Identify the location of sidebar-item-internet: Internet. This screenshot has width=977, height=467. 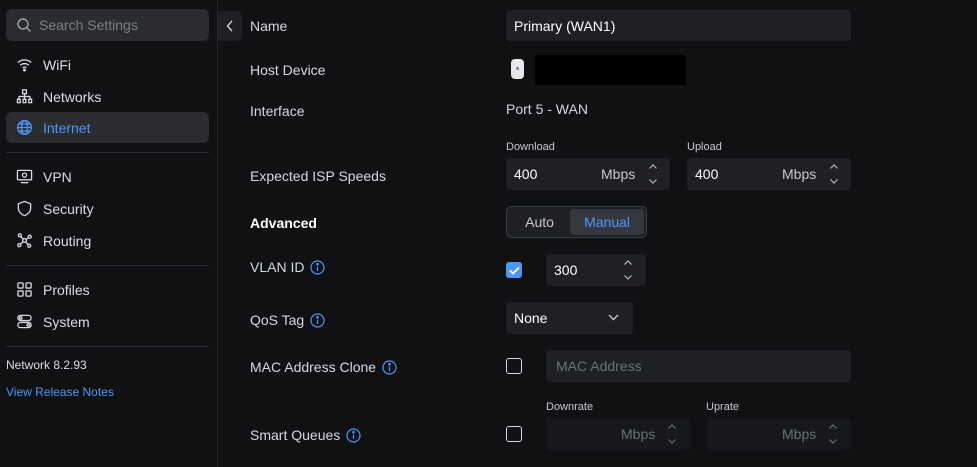
(107, 127).